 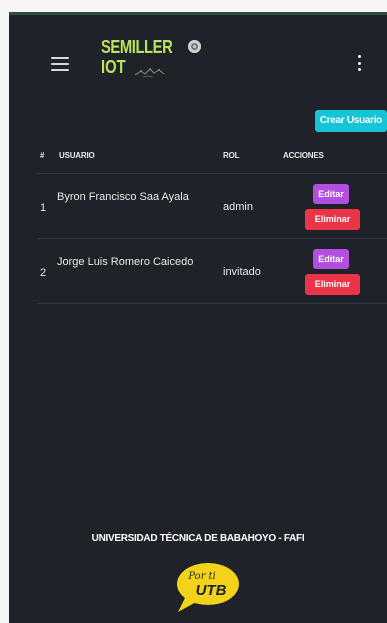 I want to click on logo-circle-icon, so click(x=194, y=46).